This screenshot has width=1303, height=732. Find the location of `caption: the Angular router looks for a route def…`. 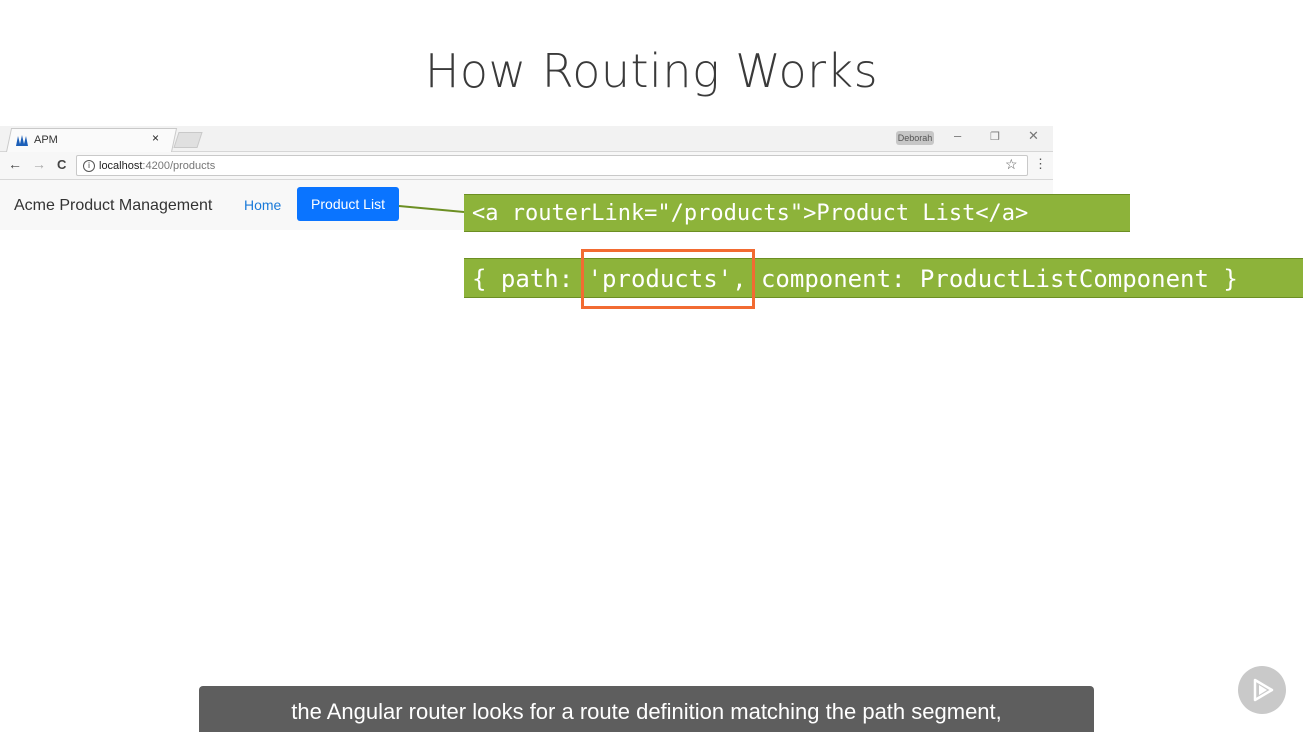

caption: the Angular router looks for a route def… is located at coordinates (646, 709).